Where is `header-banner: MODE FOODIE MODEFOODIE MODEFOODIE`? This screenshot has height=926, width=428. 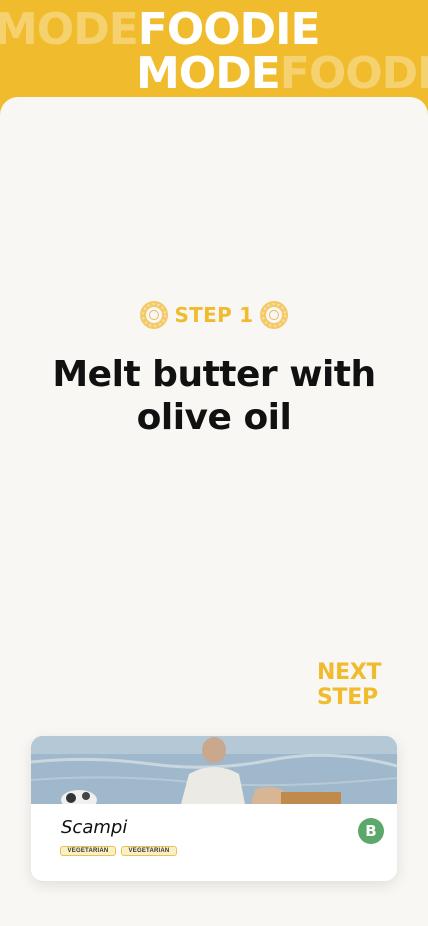
header-banner: MODE FOODIE MODEFOODIE MODEFOODIE is located at coordinates (214, 55).